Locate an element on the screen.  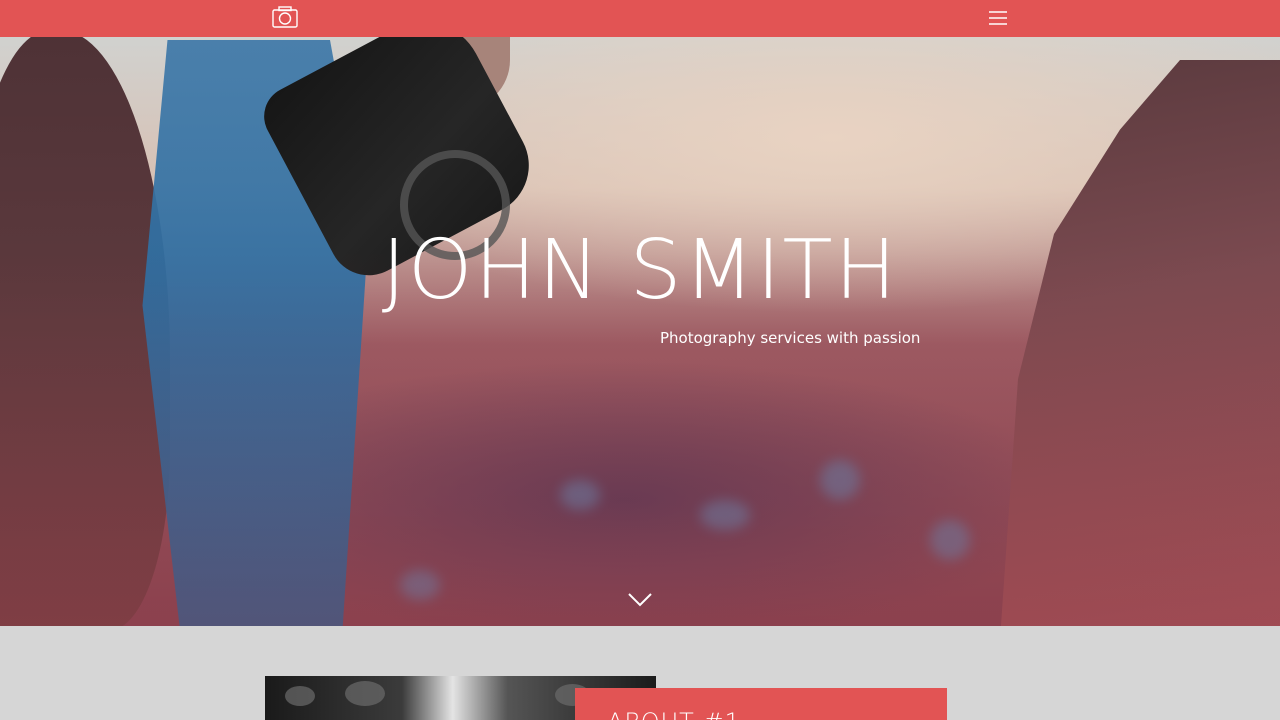
about-card: ABOUT #1 is located at coordinates (761, 704).